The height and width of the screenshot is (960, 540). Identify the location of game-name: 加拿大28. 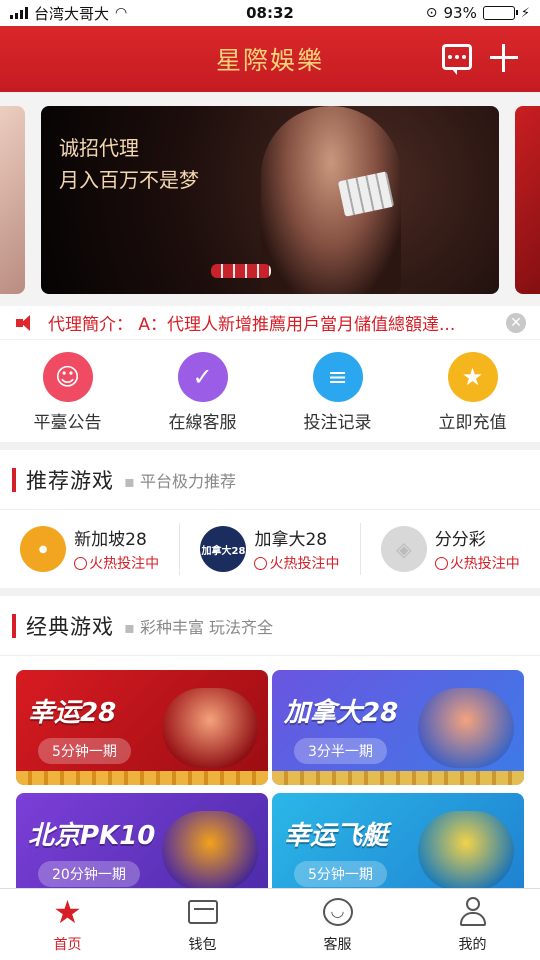
(291, 540).